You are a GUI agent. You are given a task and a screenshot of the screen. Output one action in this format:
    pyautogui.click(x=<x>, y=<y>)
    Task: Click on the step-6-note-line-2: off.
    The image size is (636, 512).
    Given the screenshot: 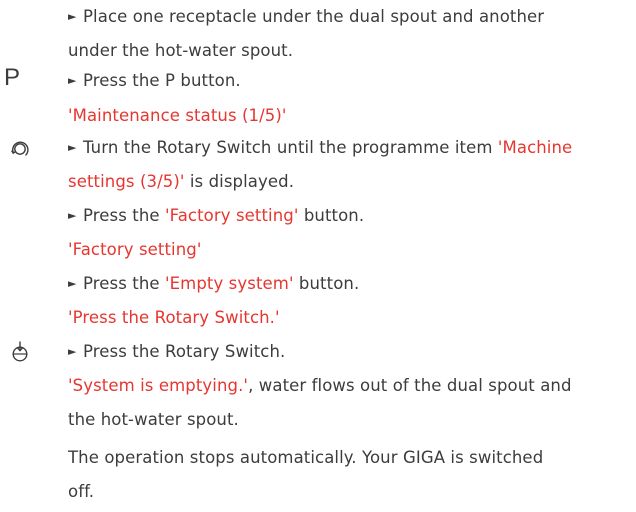 What is the action you would take?
    pyautogui.click(x=81, y=491)
    